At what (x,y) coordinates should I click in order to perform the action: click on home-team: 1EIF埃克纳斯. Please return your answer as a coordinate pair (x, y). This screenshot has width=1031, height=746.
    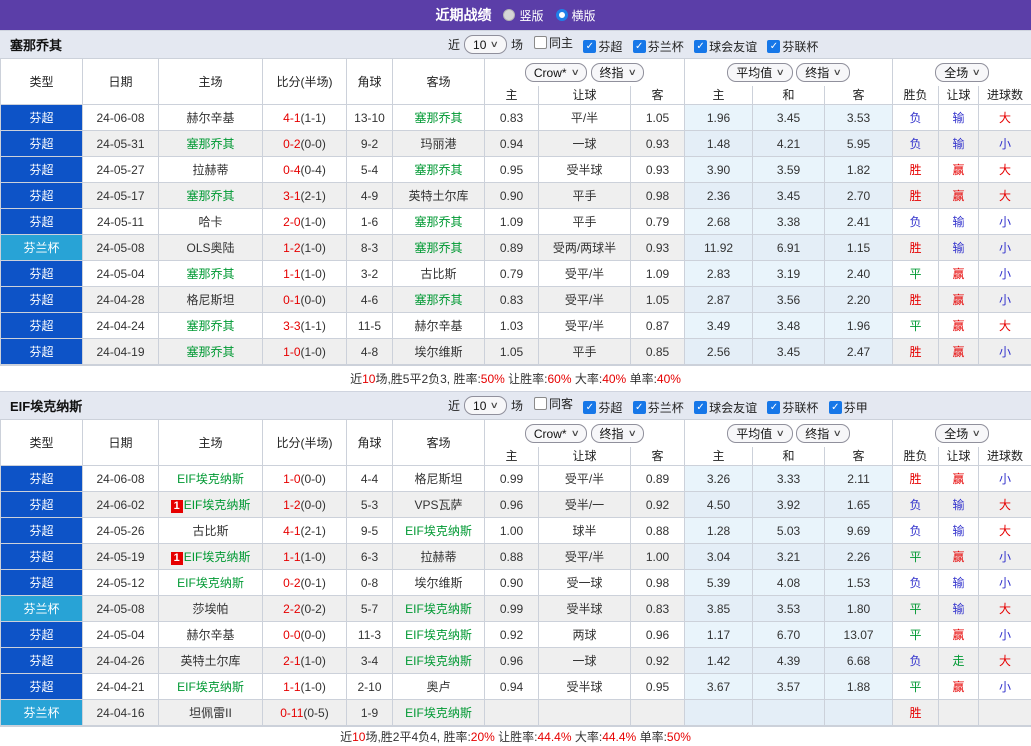
    Looking at the image, I should click on (211, 557).